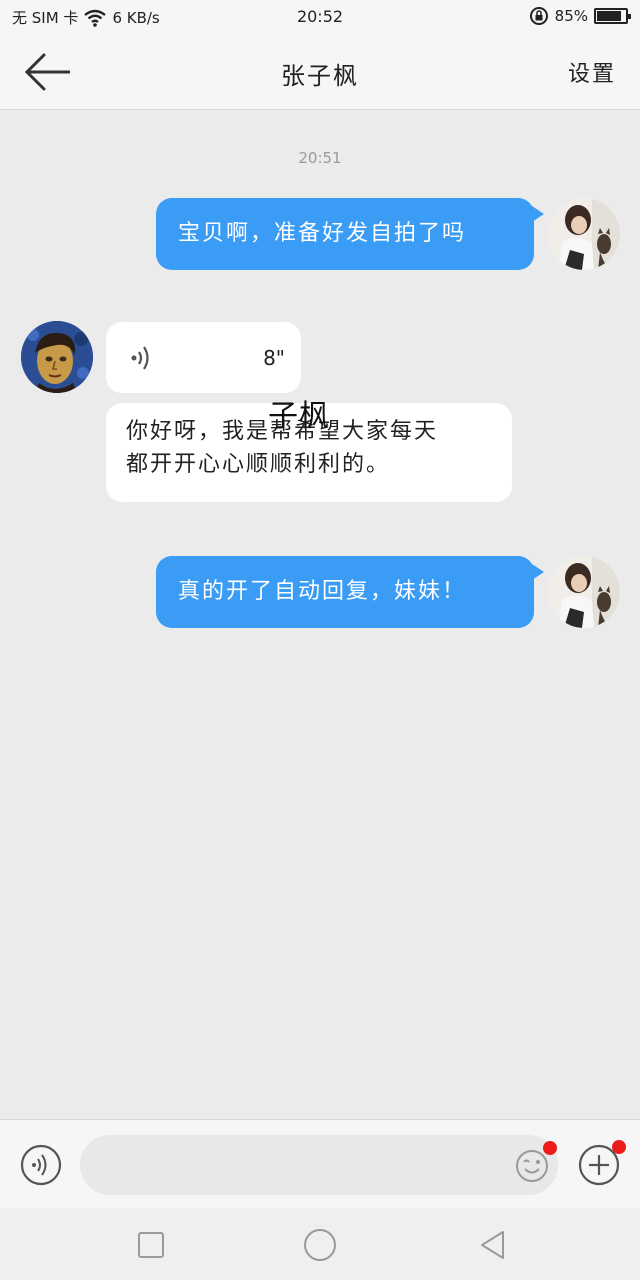  I want to click on home-button, so click(320, 1247).